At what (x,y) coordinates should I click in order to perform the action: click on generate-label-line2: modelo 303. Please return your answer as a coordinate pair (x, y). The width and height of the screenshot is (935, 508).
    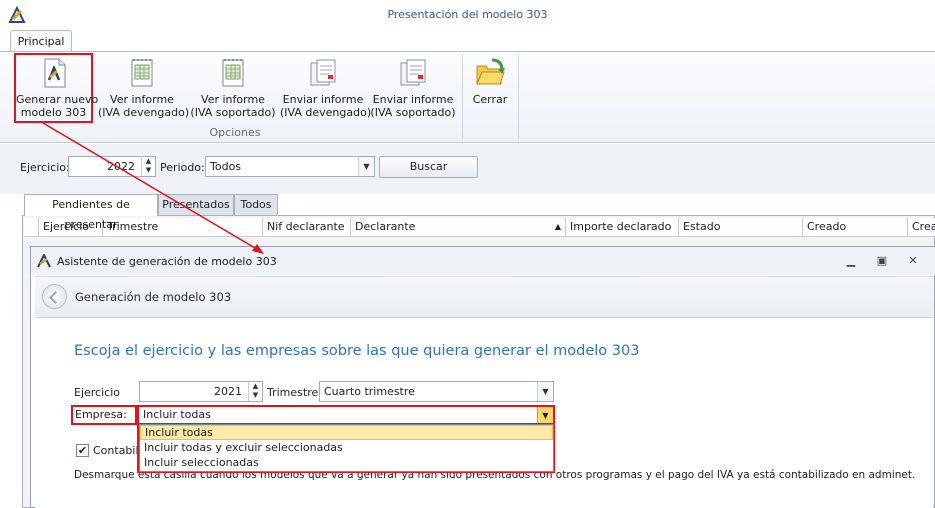
    Looking at the image, I should click on (53, 112).